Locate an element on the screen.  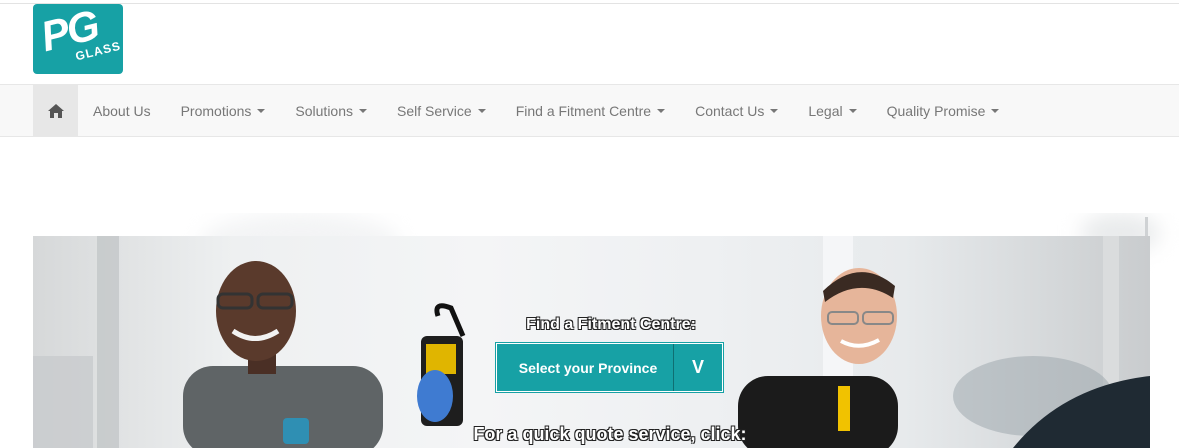
find-fitment-centre-title: Find a Fitment Centre: is located at coordinates (611, 324).